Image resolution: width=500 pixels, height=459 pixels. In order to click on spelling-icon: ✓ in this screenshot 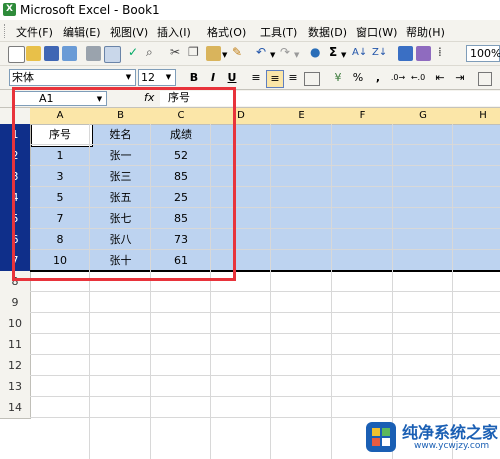, I will do `click(133, 52)`.